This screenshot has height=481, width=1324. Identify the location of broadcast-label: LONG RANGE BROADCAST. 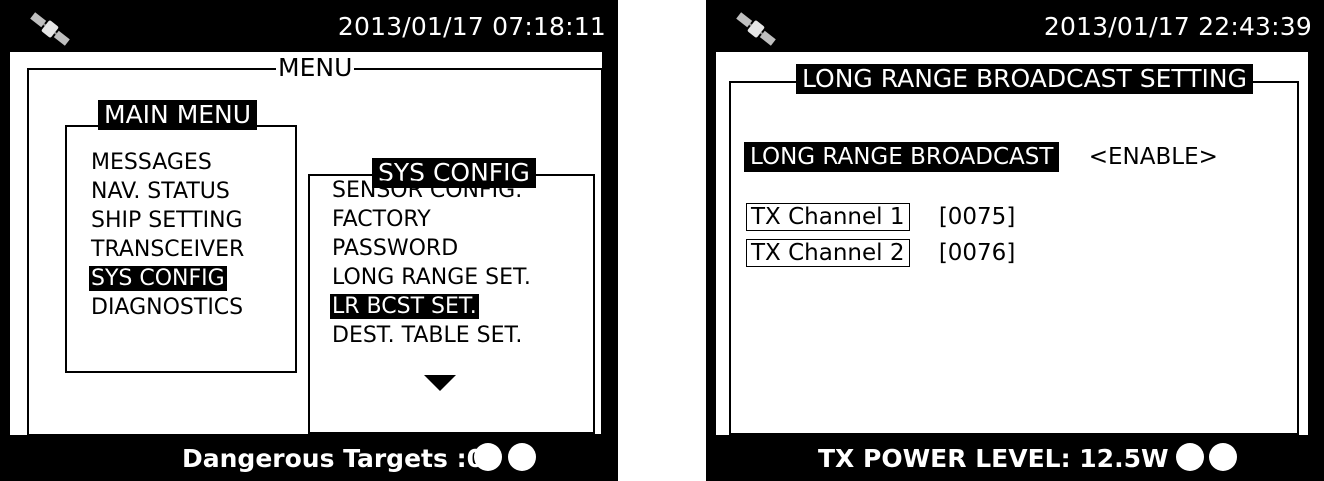
(902, 157).